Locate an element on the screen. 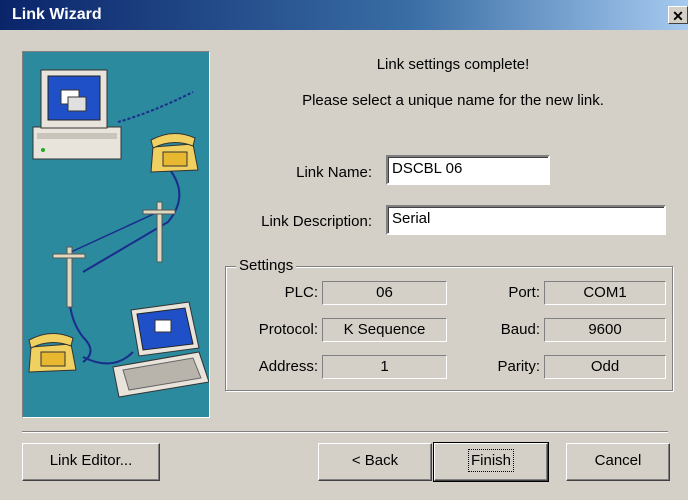 The width and height of the screenshot is (688, 500). parity-label: Parity: is located at coordinates (518, 366).